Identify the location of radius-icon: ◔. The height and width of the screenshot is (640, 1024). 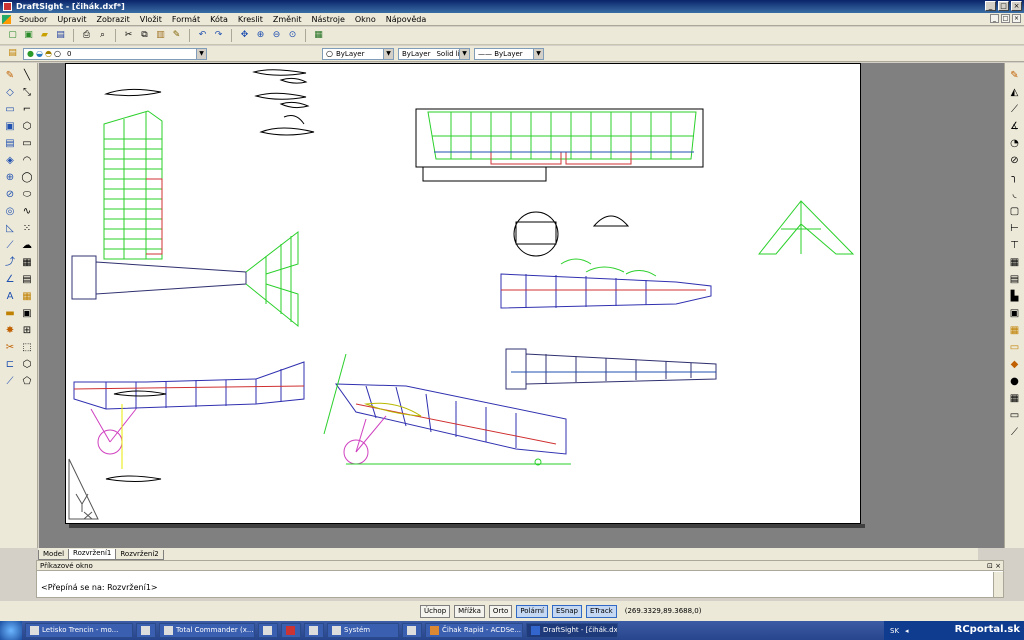
(1015, 143).